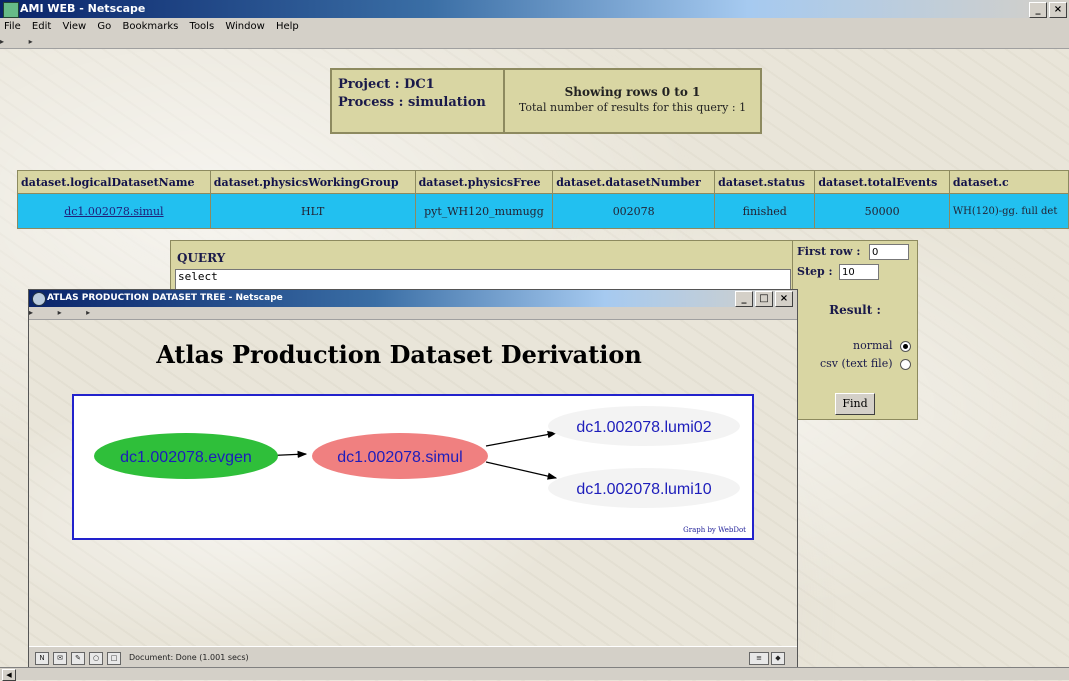 This screenshot has width=1069, height=681. I want to click on find-button: Find, so click(855, 404).